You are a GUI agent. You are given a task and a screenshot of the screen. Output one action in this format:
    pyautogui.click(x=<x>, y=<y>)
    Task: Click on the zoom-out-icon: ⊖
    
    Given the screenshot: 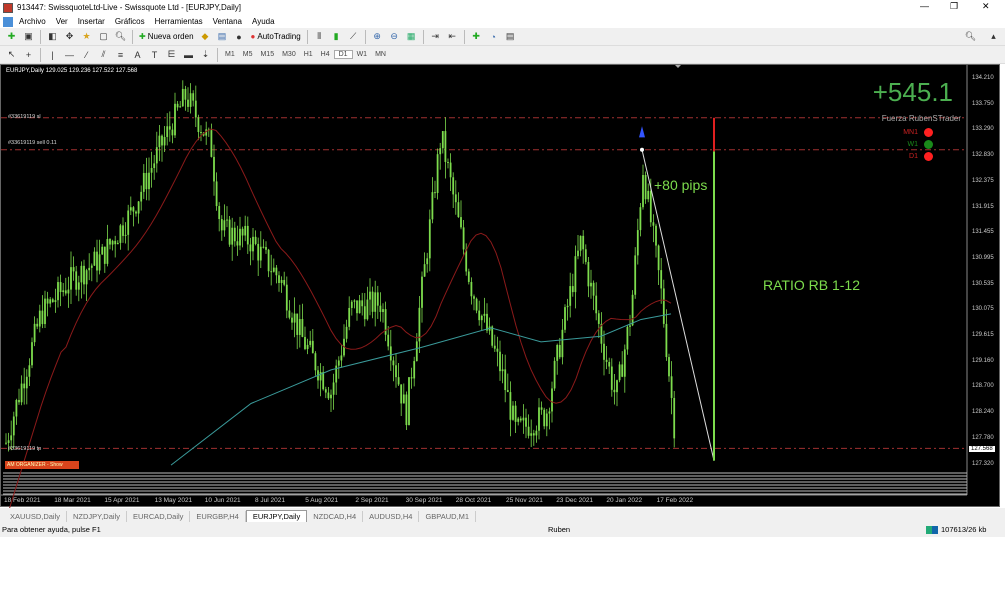 What is the action you would take?
    pyautogui.click(x=394, y=36)
    